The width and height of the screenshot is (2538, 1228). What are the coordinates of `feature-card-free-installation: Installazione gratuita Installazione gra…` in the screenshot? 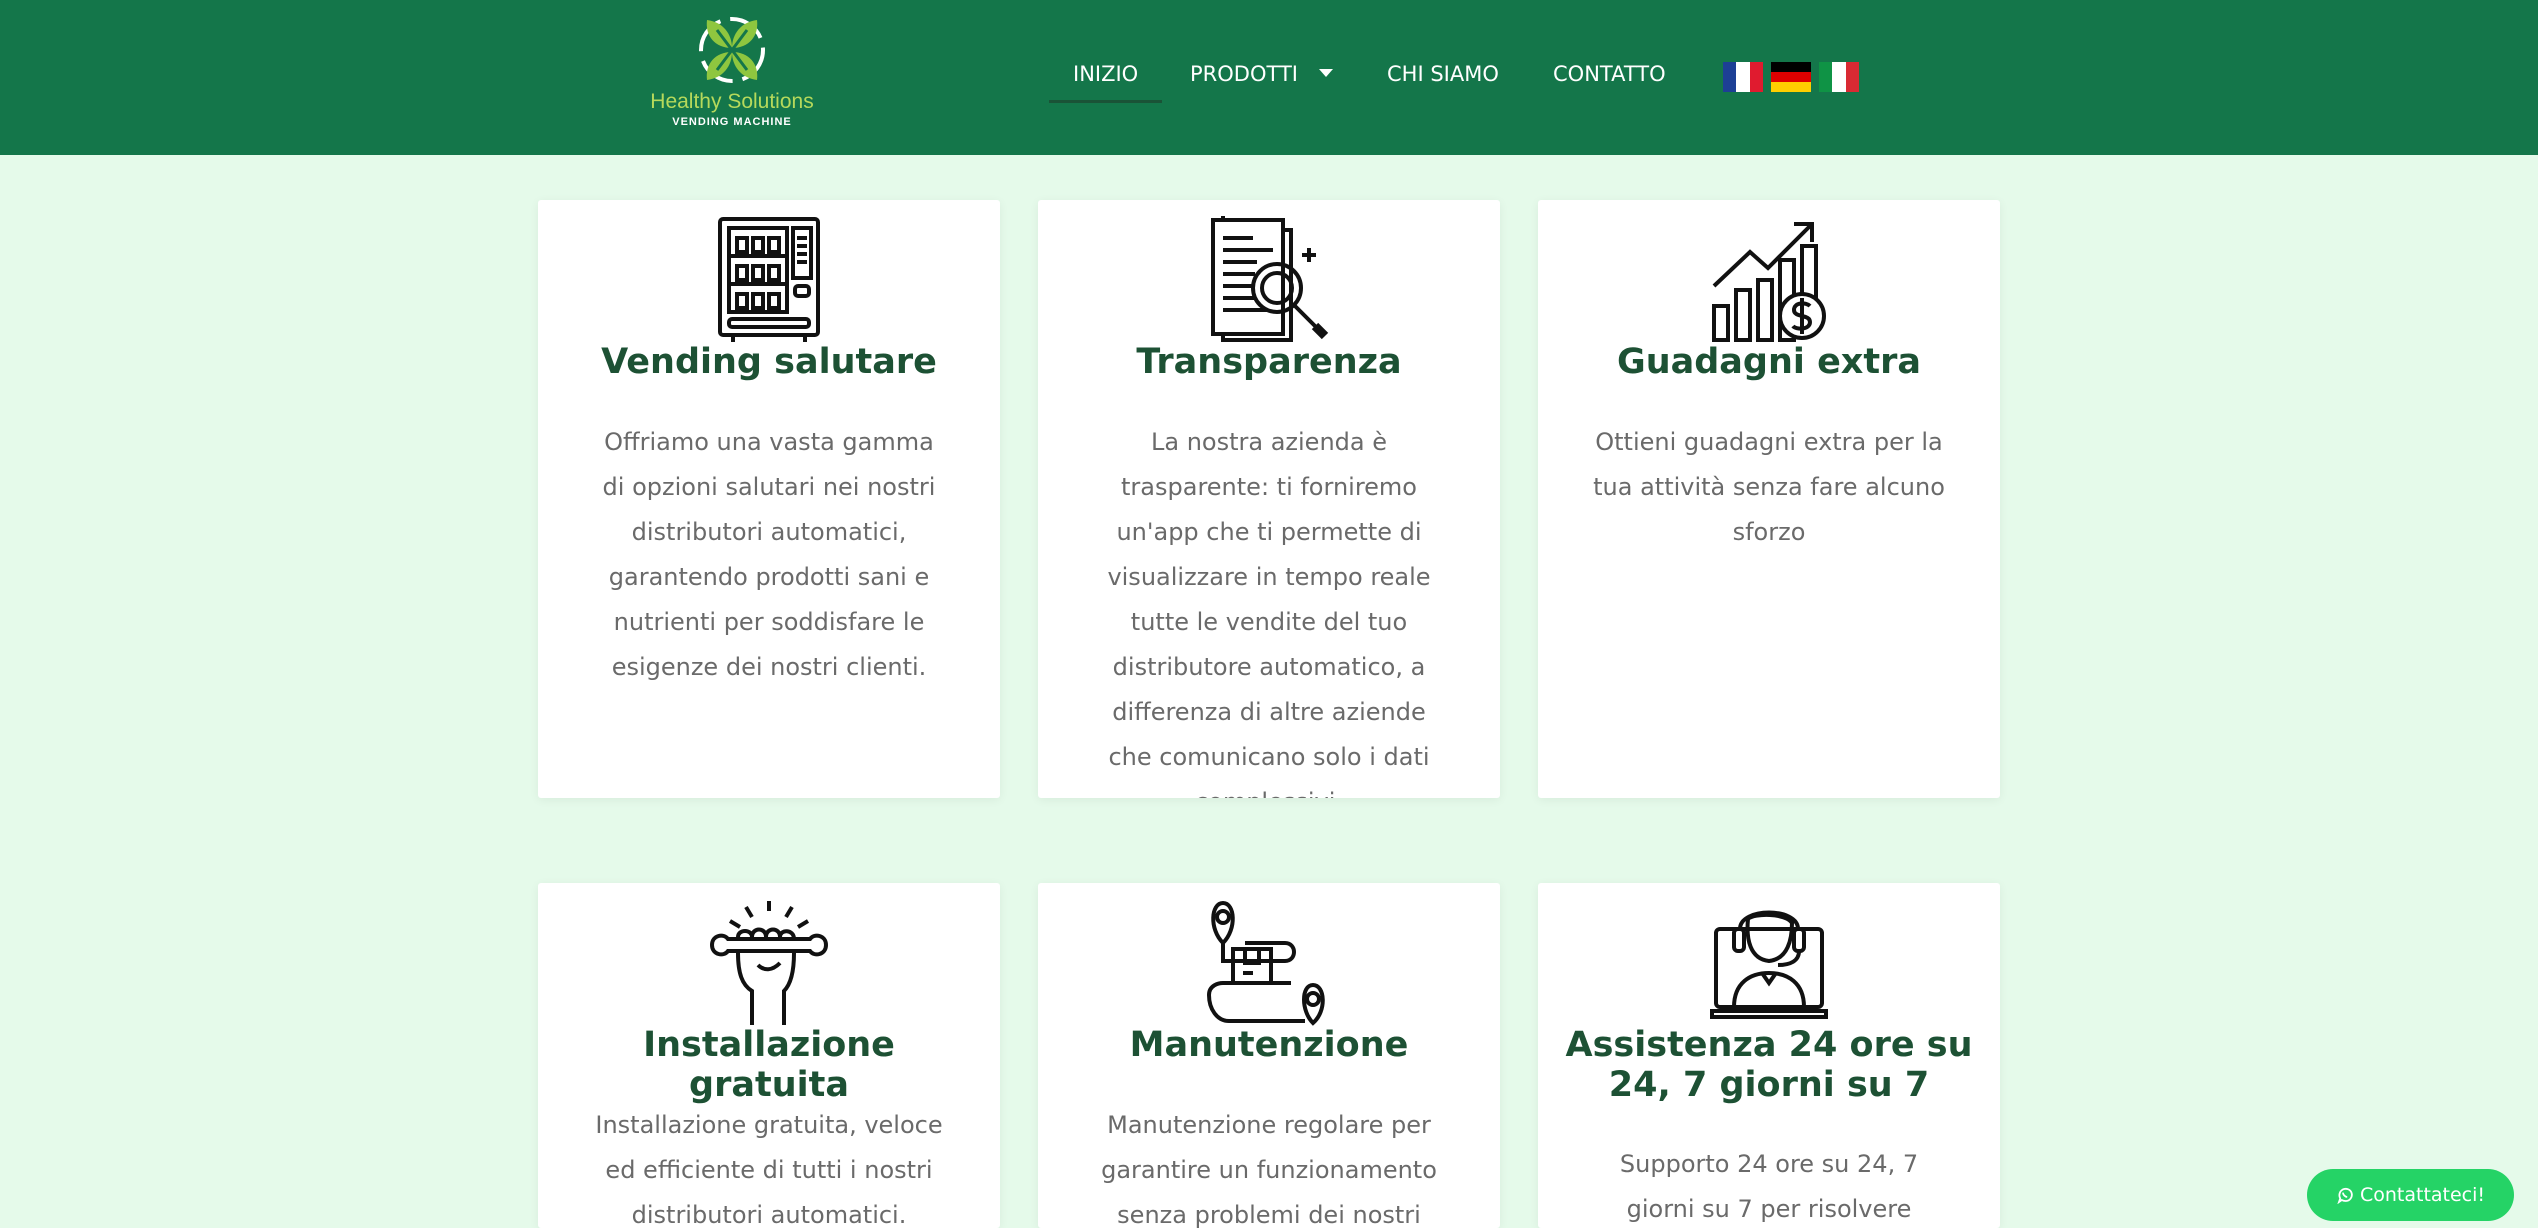 It's located at (769, 1055).